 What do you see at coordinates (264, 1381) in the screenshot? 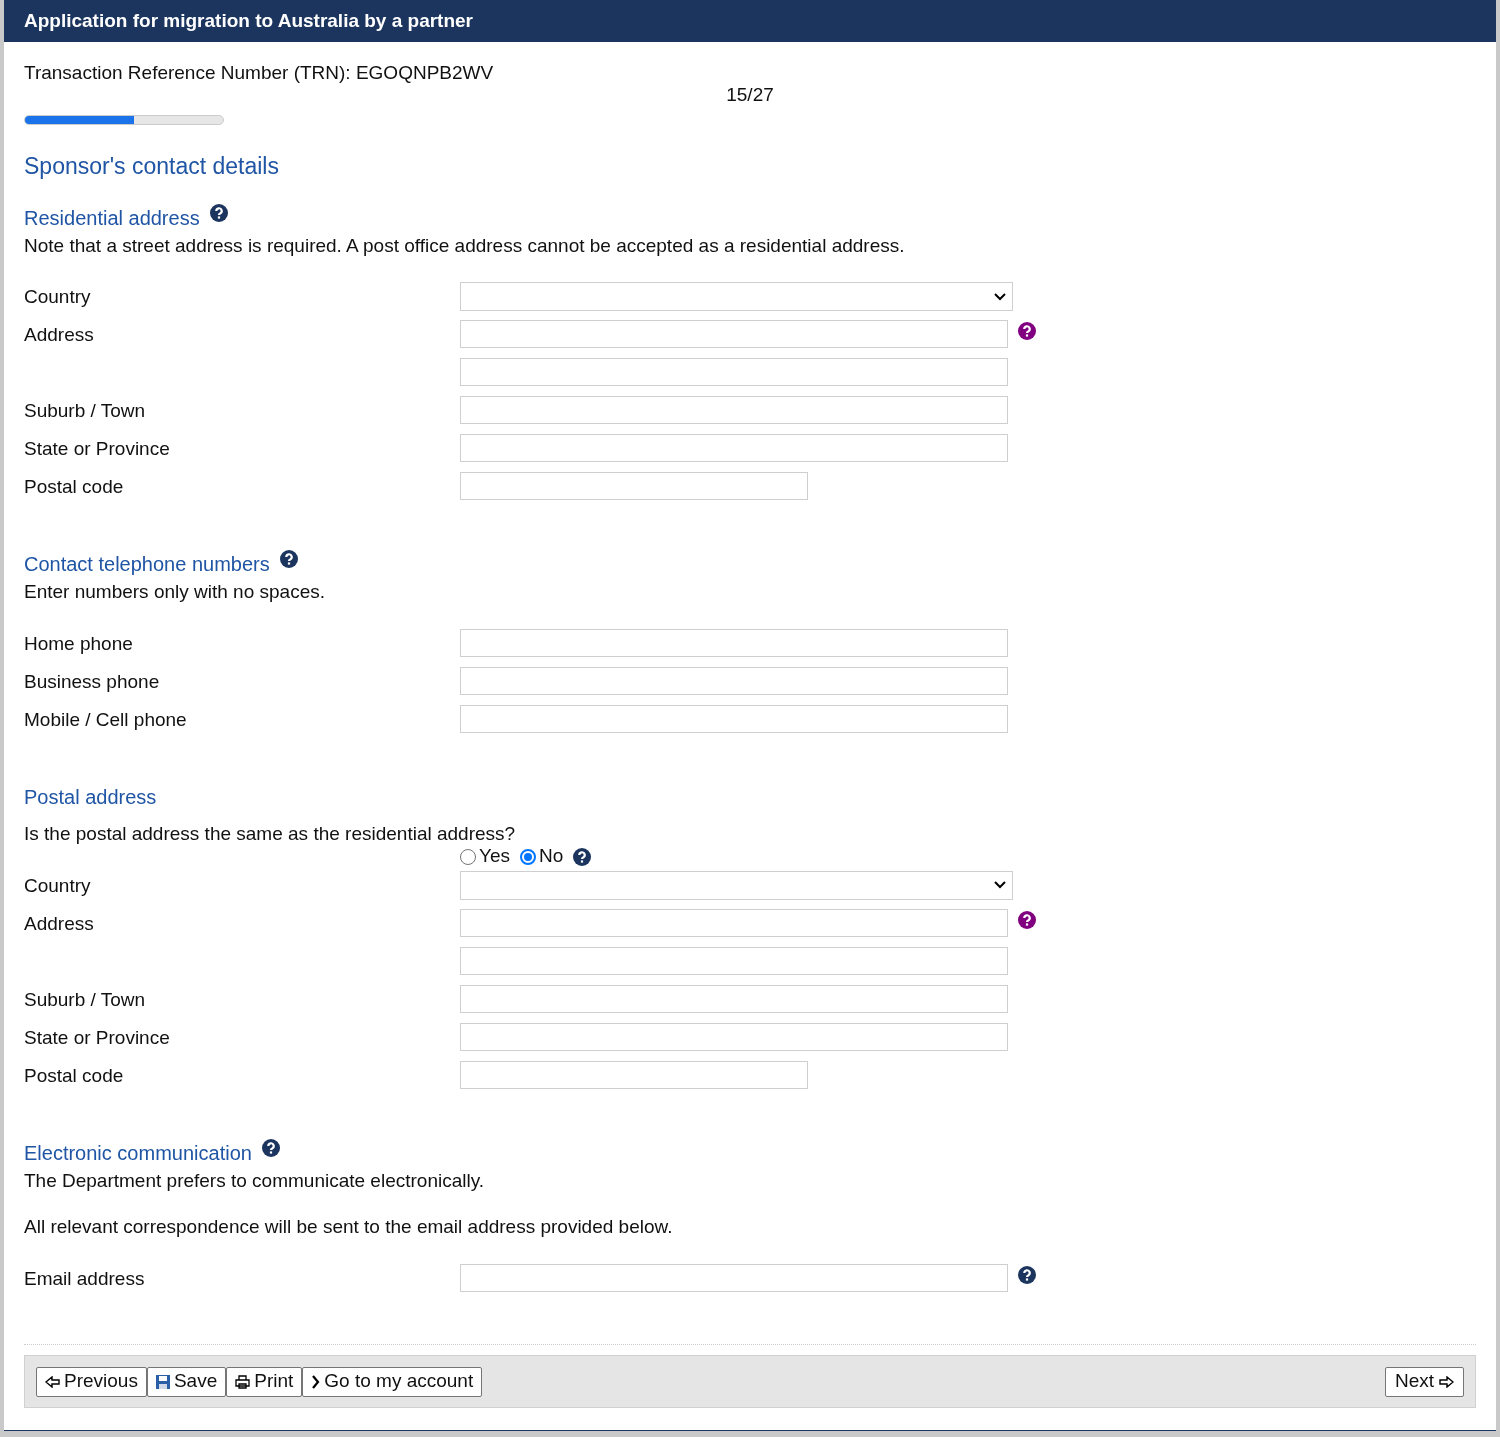
I see `toolbar-button: Print` at bounding box center [264, 1381].